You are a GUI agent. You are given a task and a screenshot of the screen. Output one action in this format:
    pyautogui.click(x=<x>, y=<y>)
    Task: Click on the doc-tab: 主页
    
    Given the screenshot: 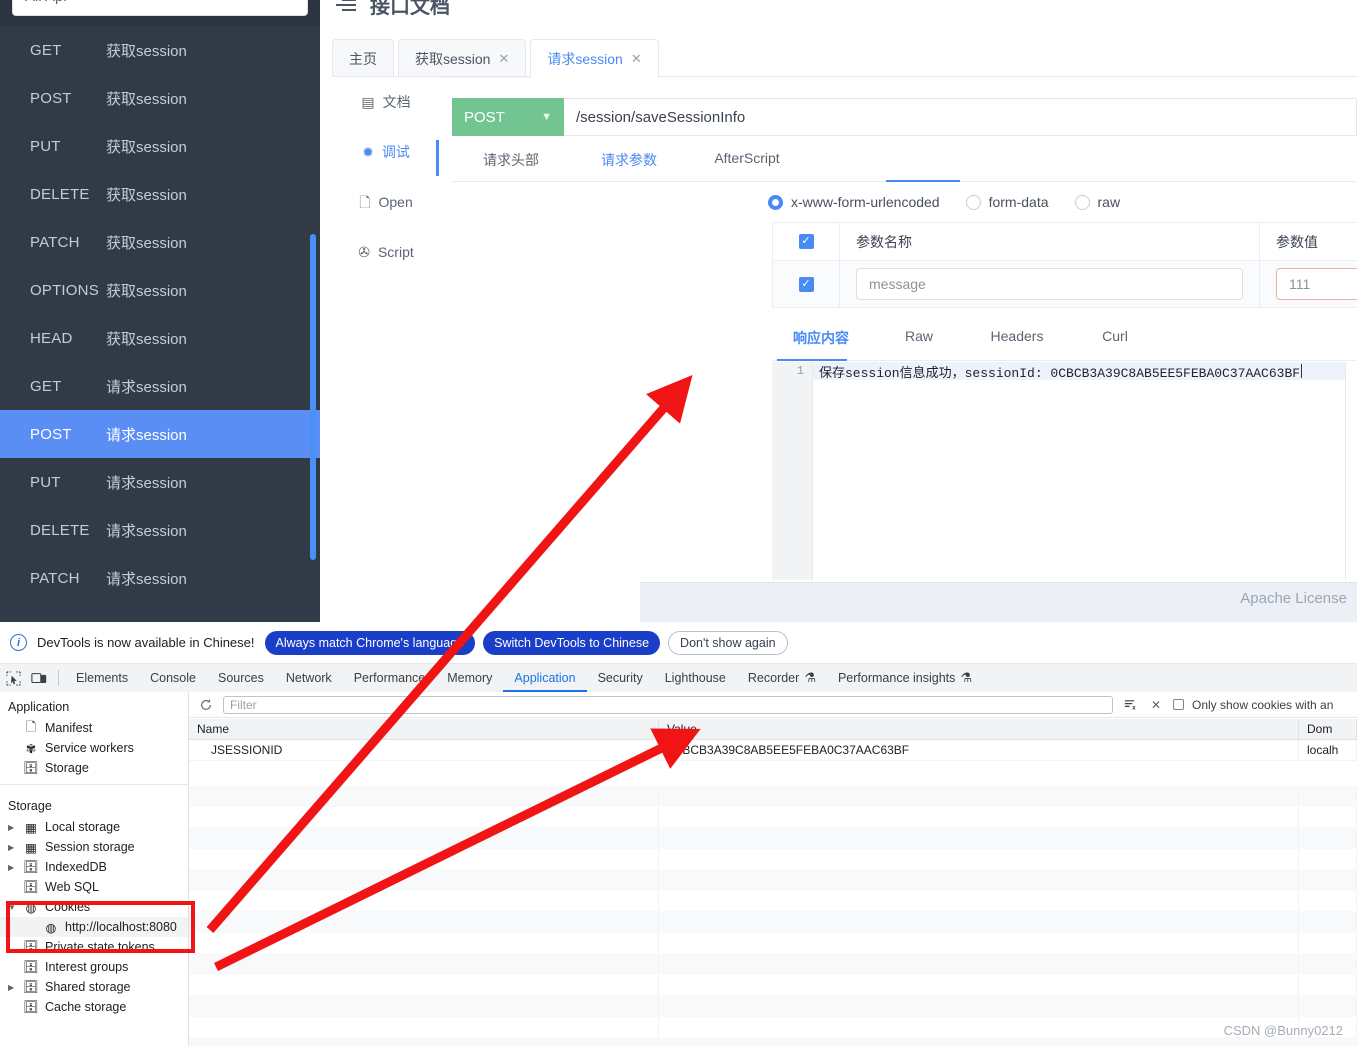 What is the action you would take?
    pyautogui.click(x=363, y=58)
    